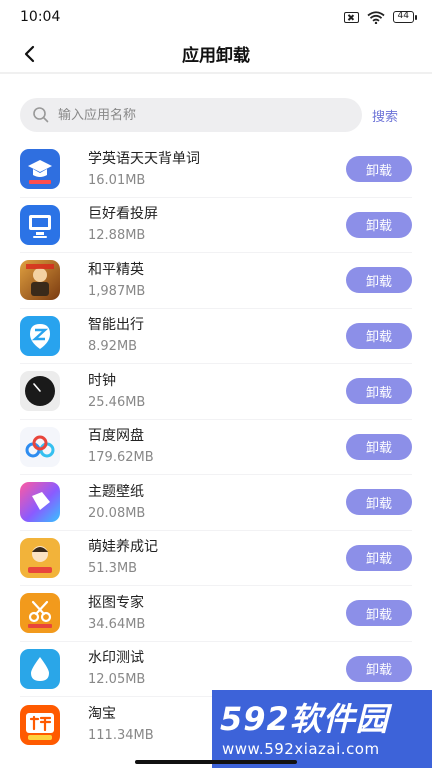 This screenshot has width=432, height=768. Describe the element at coordinates (40, 391) in the screenshot. I see `clock-icon` at that location.